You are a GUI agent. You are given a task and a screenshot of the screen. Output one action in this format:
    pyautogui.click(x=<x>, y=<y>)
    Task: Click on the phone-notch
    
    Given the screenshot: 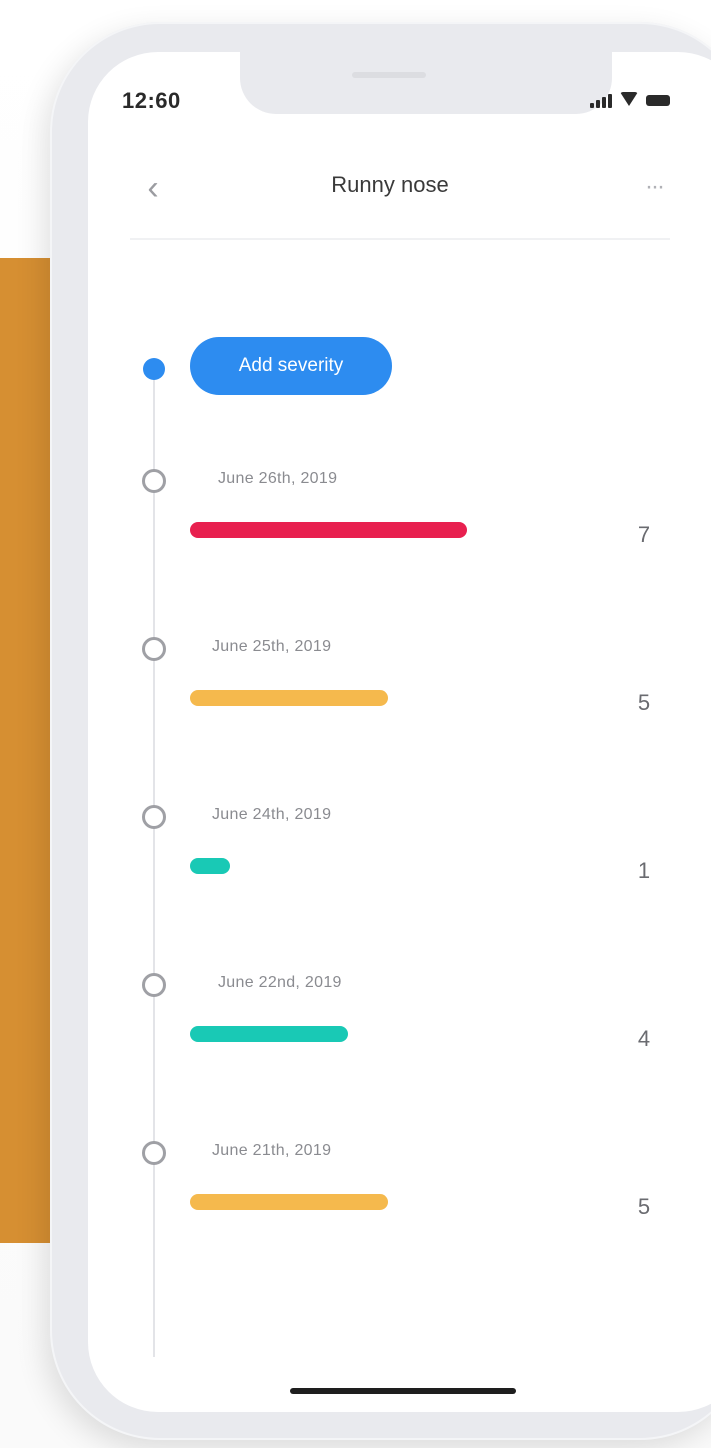 What is the action you would take?
    pyautogui.click(x=426, y=83)
    